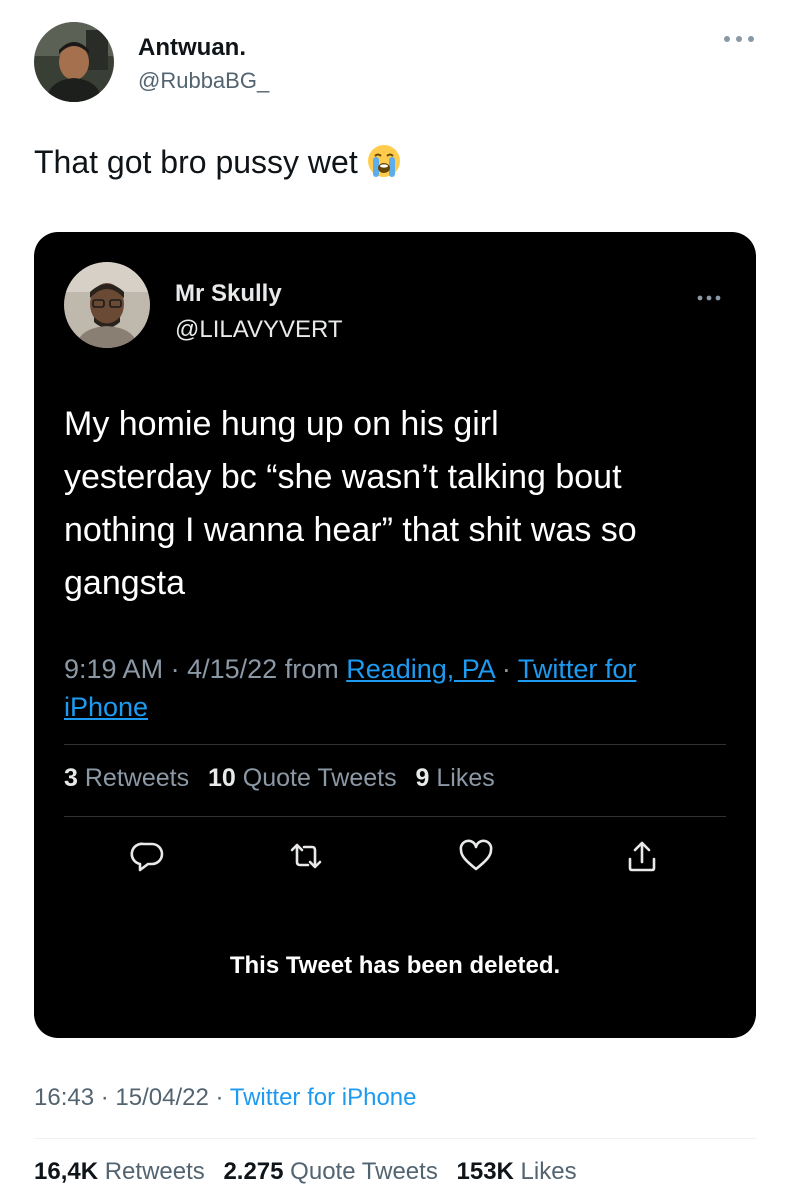  I want to click on source-link-continued: iPhone, so click(106, 707).